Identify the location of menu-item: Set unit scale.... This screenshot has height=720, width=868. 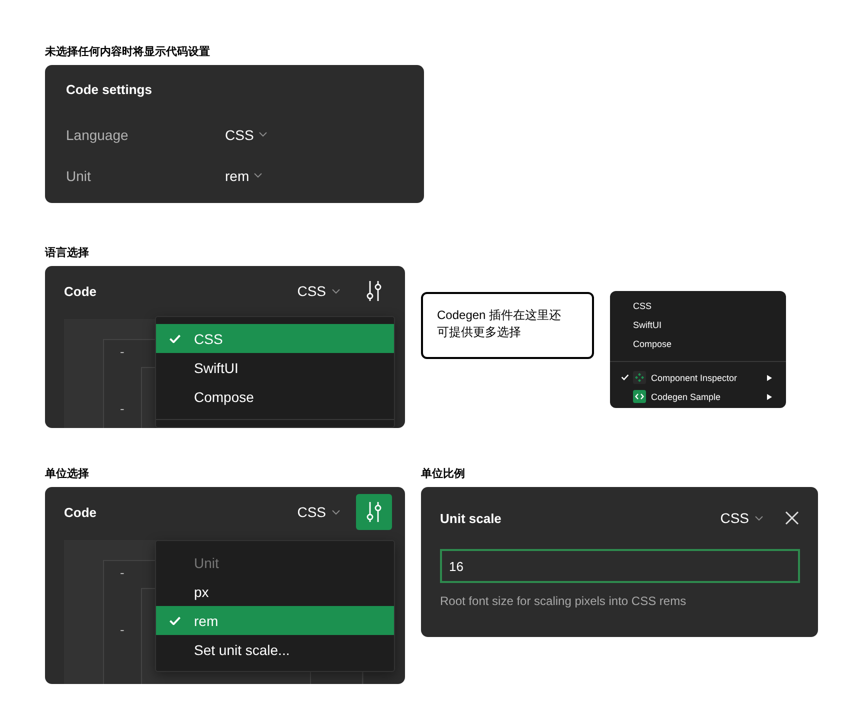
(275, 649).